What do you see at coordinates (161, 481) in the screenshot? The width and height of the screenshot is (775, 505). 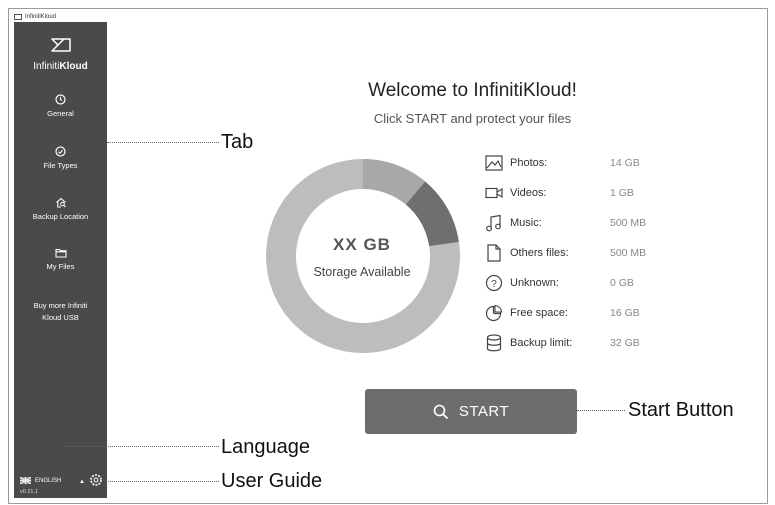 I see `callout-line-user-guide` at bounding box center [161, 481].